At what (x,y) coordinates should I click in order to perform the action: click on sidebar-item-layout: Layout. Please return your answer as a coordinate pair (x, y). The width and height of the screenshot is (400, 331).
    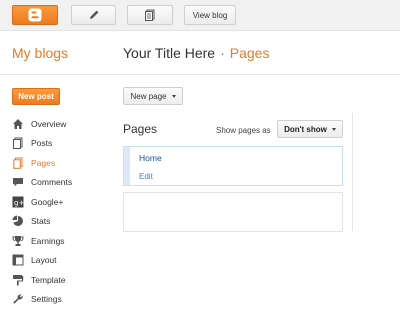
    Looking at the image, I should click on (60, 261).